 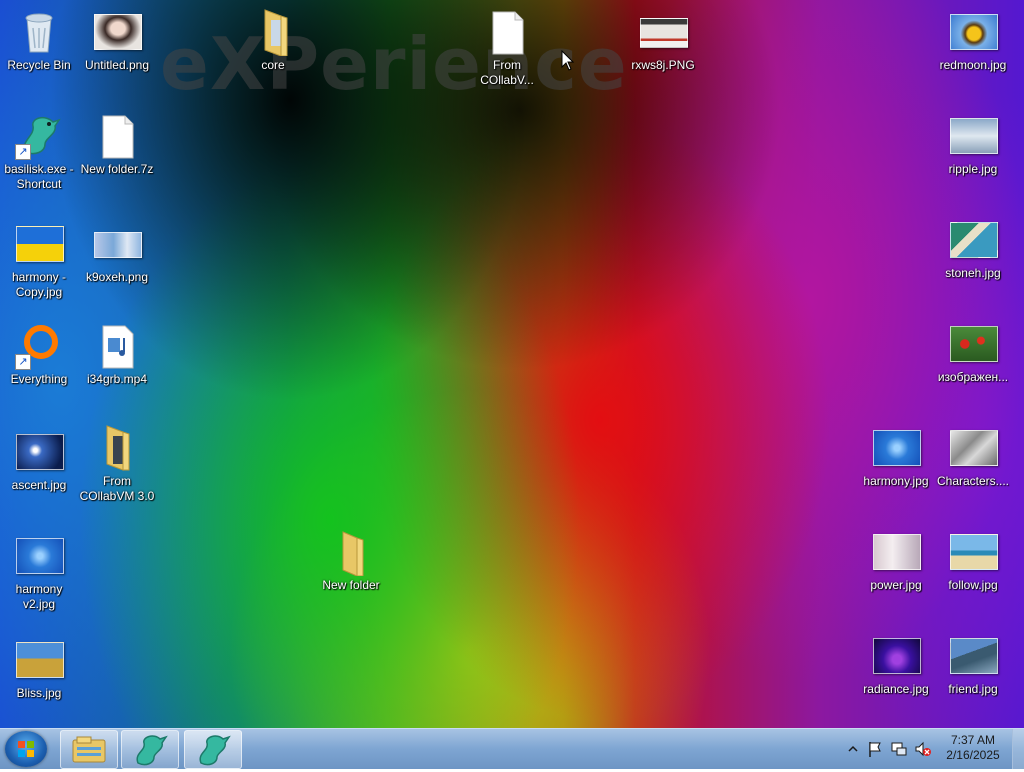 I want to click on icon-label: harmony.jpg, so click(x=896, y=481).